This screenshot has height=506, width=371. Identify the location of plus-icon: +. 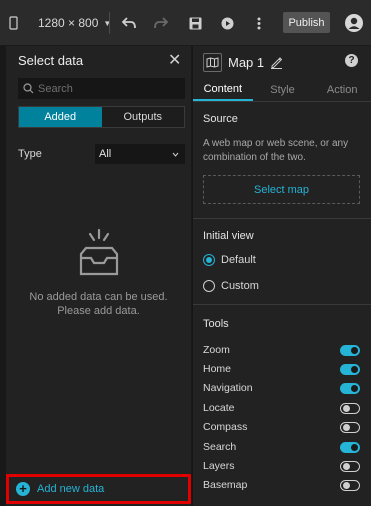
(23, 489).